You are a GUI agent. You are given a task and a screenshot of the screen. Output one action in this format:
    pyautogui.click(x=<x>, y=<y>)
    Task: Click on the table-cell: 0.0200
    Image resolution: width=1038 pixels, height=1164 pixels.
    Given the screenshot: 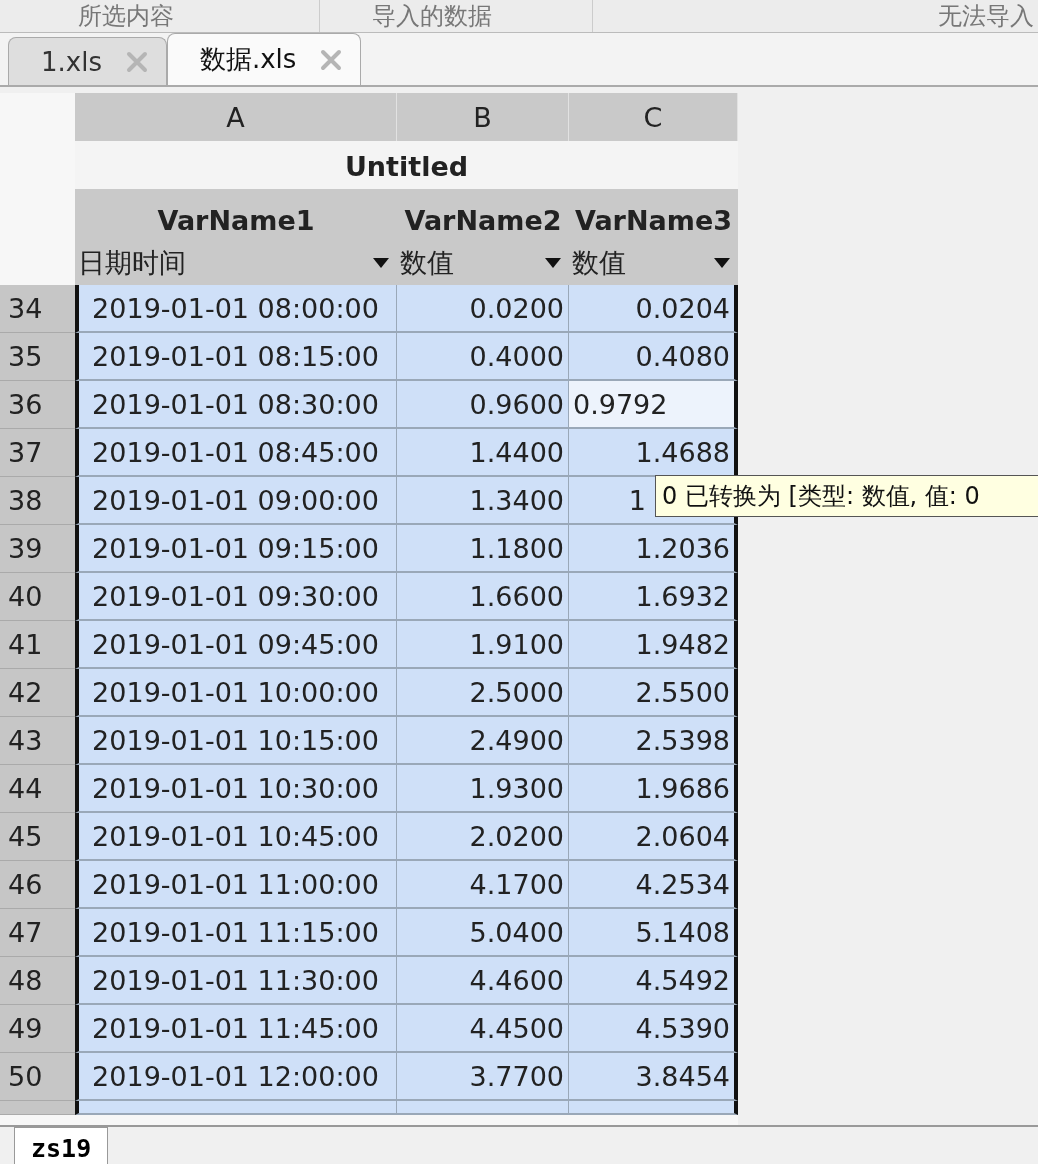 What is the action you would take?
    pyautogui.click(x=483, y=309)
    